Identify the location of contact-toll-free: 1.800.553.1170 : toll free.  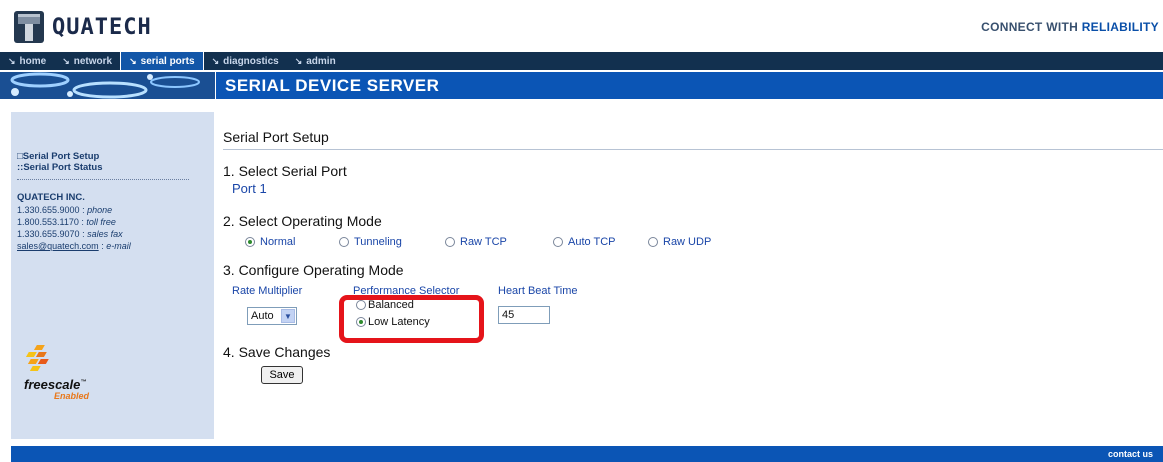
(66, 222).